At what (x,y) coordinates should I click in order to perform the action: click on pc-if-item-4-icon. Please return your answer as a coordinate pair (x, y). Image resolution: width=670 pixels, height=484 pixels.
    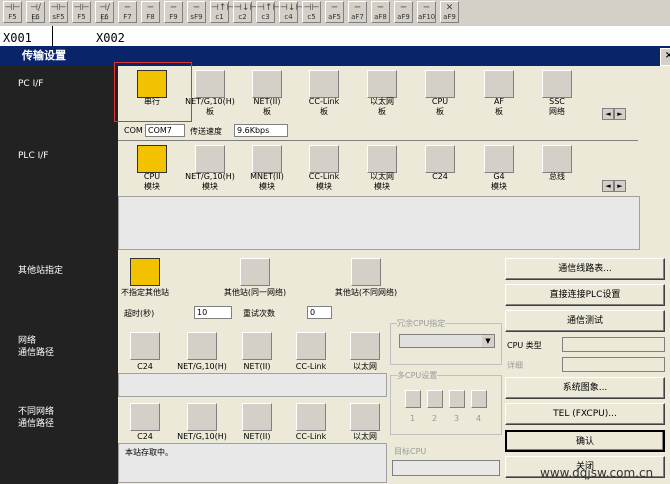
    Looking at the image, I should click on (382, 84).